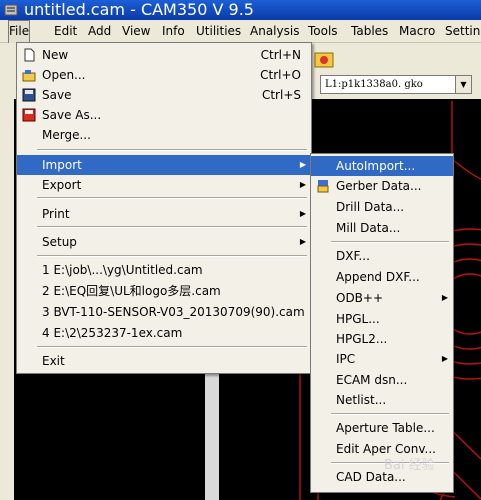 The image size is (481, 500). Describe the element at coordinates (463, 84) in the screenshot. I see `chevron-down-icon: ▼` at that location.